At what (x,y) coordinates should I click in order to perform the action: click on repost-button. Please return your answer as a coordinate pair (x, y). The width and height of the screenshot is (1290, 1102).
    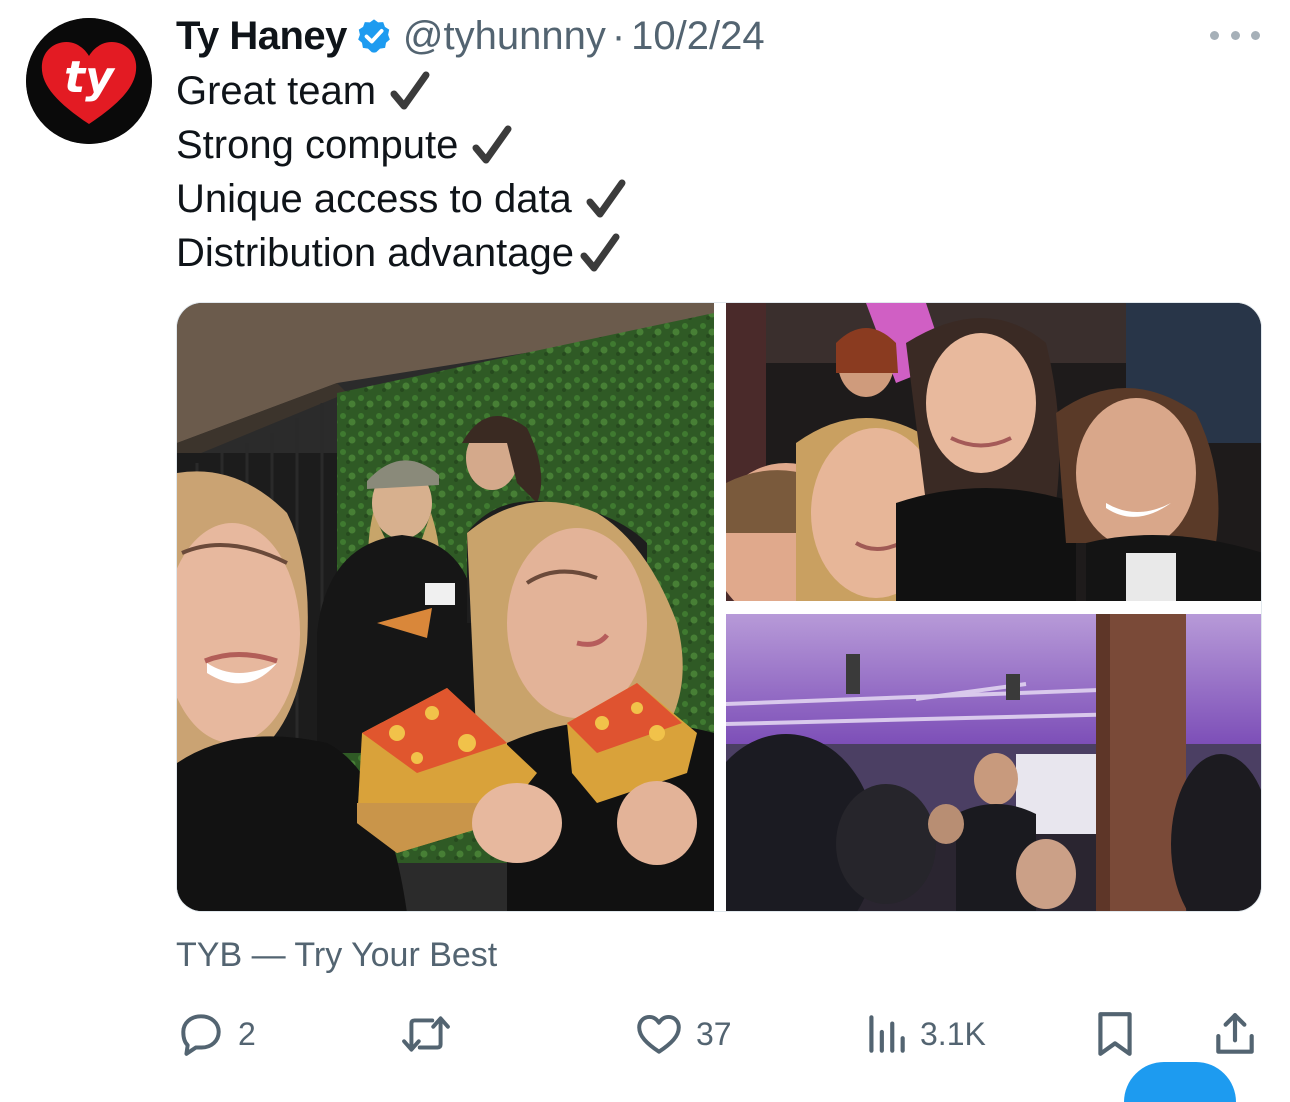
    Looking at the image, I should click on (432, 1034).